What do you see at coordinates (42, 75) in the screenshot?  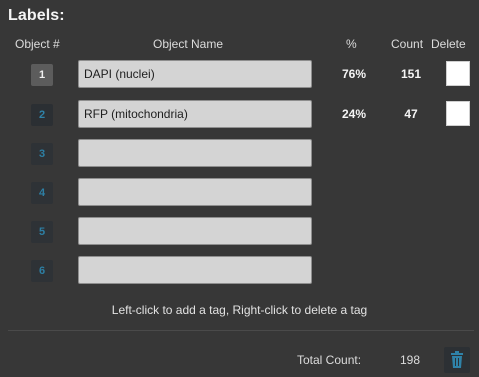 I see `object-number-button-1: 1` at bounding box center [42, 75].